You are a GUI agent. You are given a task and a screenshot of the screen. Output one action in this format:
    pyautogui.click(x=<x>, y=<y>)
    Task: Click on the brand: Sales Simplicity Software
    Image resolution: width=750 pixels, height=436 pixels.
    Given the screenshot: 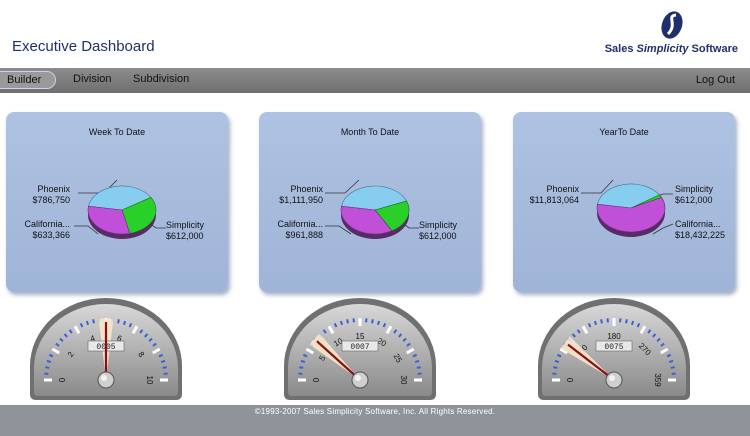 What is the action you would take?
    pyautogui.click(x=658, y=34)
    